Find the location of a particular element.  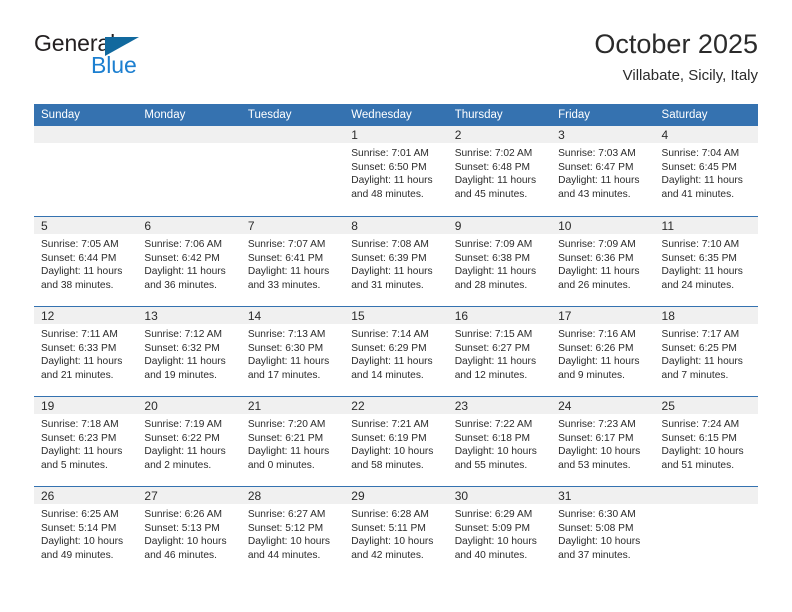

weekday-header-friday: Friday is located at coordinates (574, 115).